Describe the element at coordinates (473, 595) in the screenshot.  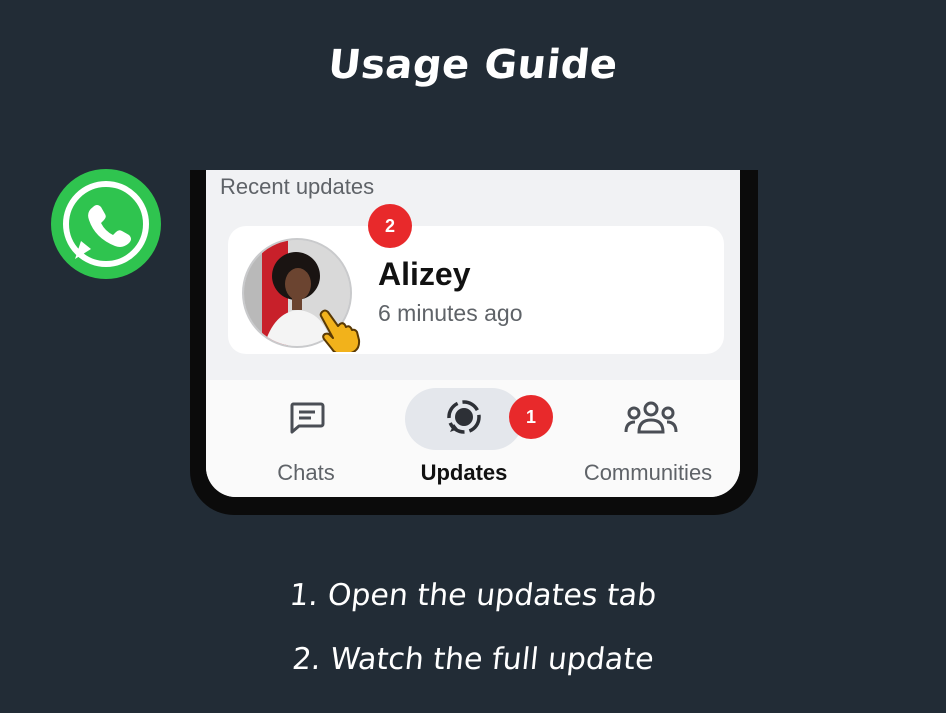
I see `instruction-step-1: 1. Open the updates tab` at that location.